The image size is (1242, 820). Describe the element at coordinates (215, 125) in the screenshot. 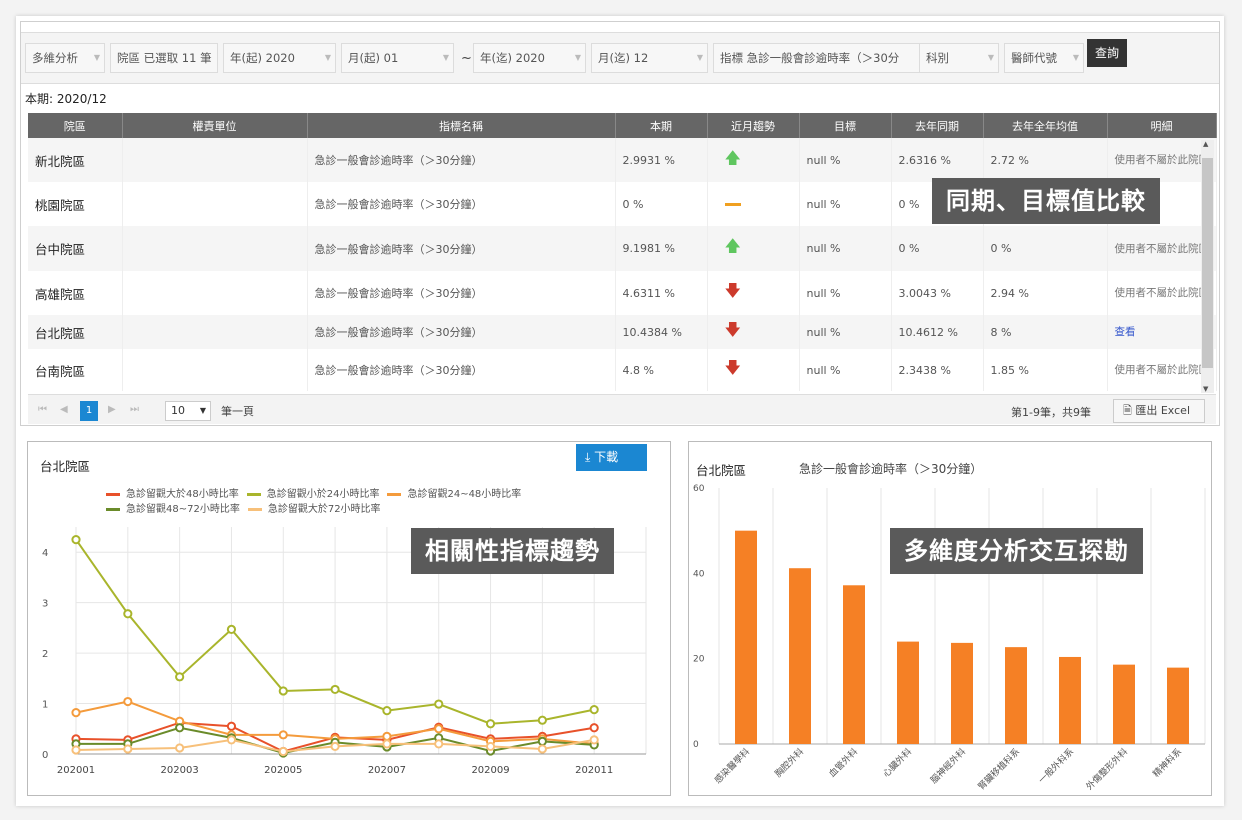

I see `col-header: 權責單位` at that location.